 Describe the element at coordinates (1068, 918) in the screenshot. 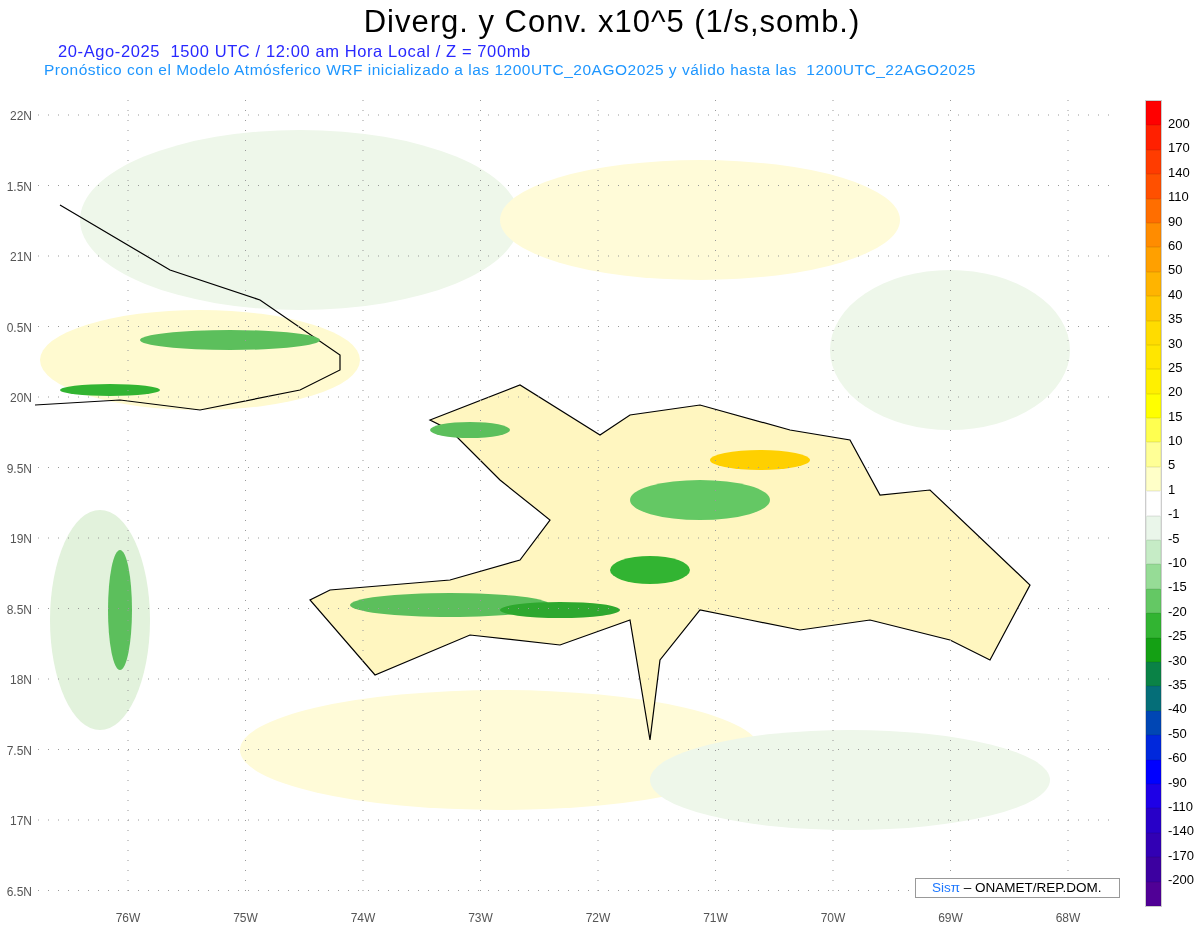

I see `longitude-label: 68W` at that location.